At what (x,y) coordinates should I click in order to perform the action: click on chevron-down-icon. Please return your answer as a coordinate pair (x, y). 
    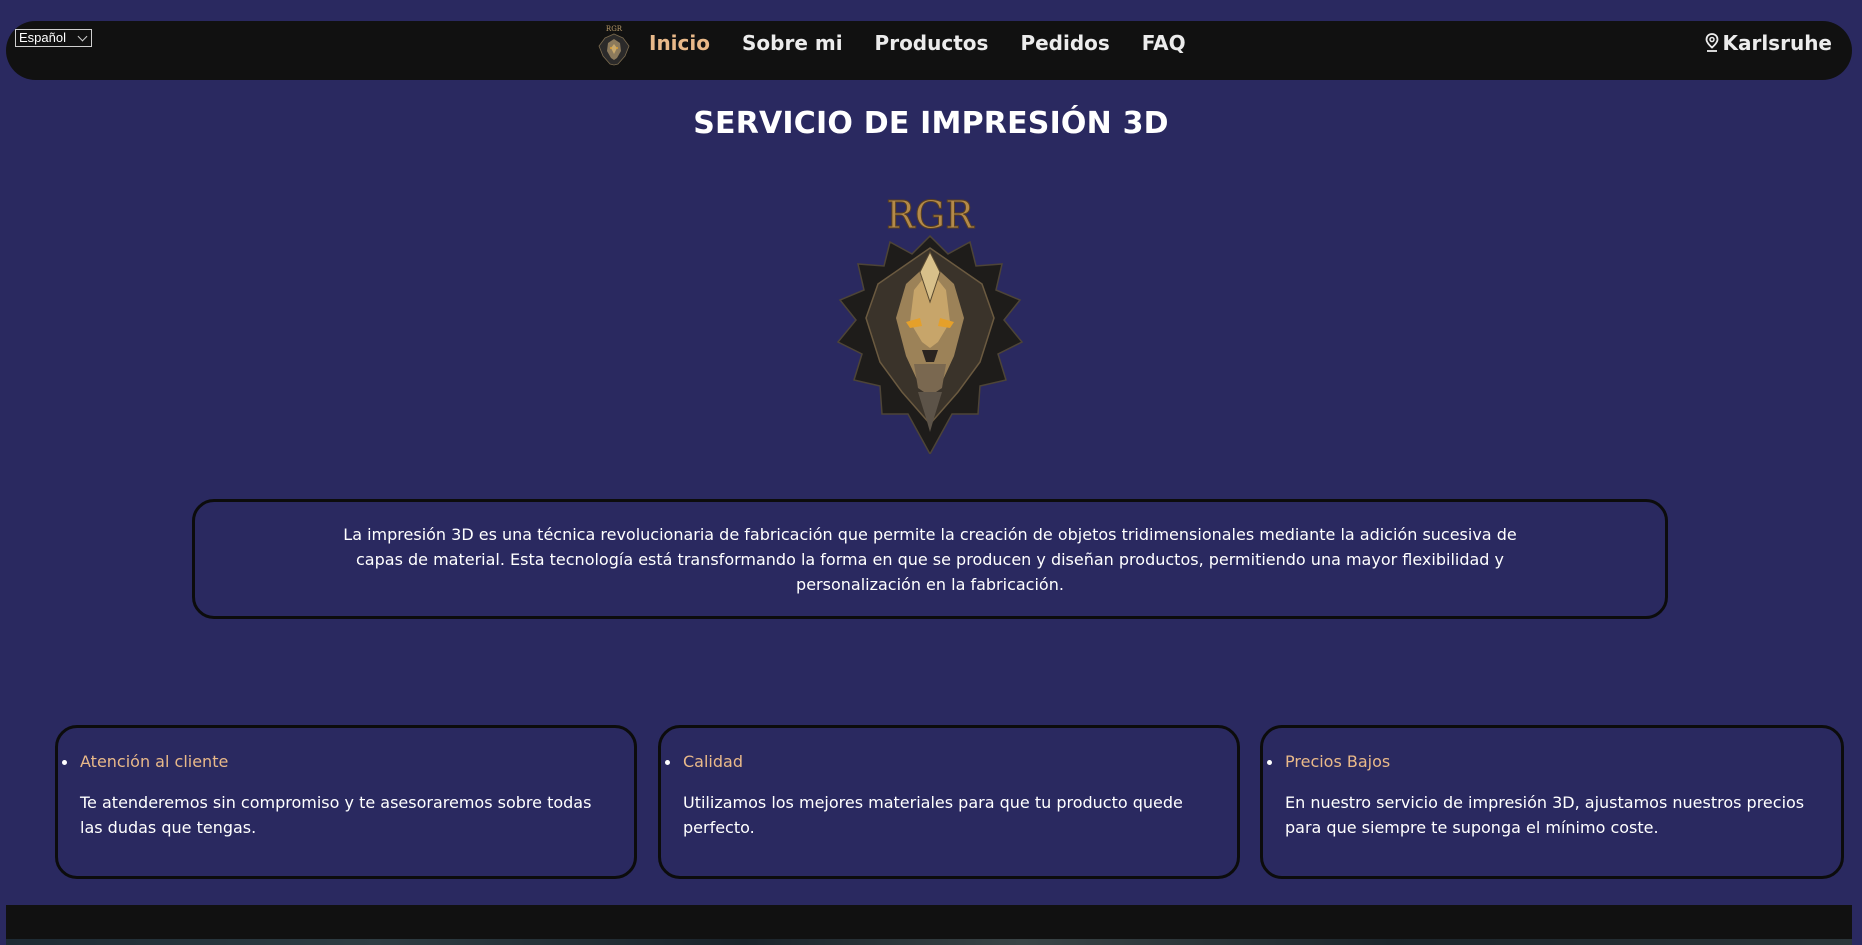
    Looking at the image, I should click on (82, 36).